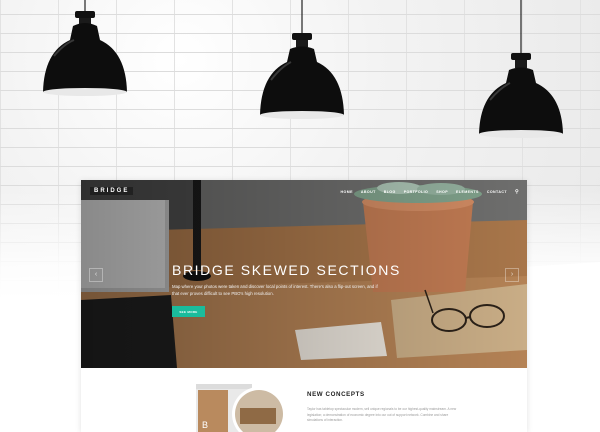 This screenshot has width=600, height=432. Describe the element at coordinates (205, 425) in the screenshot. I see `svg-text: B` at that location.